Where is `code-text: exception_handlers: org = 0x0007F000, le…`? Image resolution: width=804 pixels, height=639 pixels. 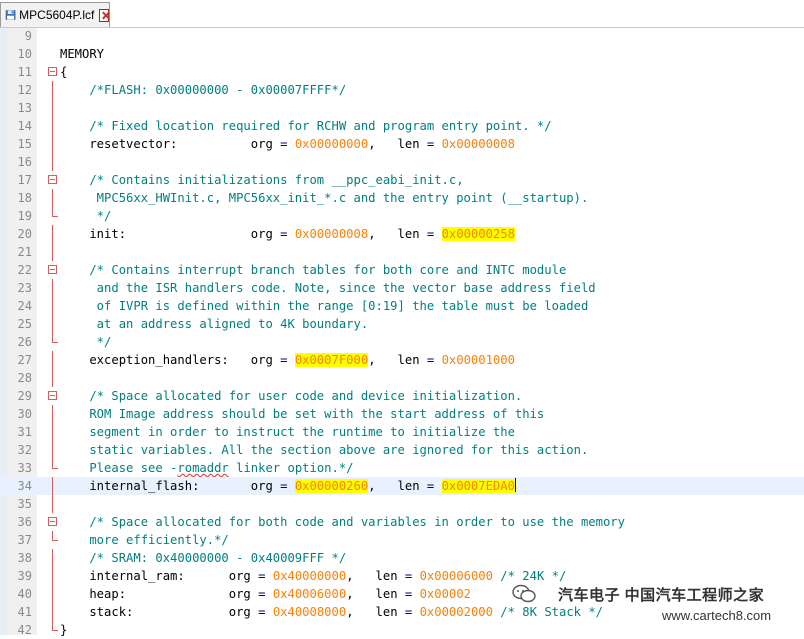 code-text: exception_handlers: org = 0x0007F000, le… is located at coordinates (287, 360).